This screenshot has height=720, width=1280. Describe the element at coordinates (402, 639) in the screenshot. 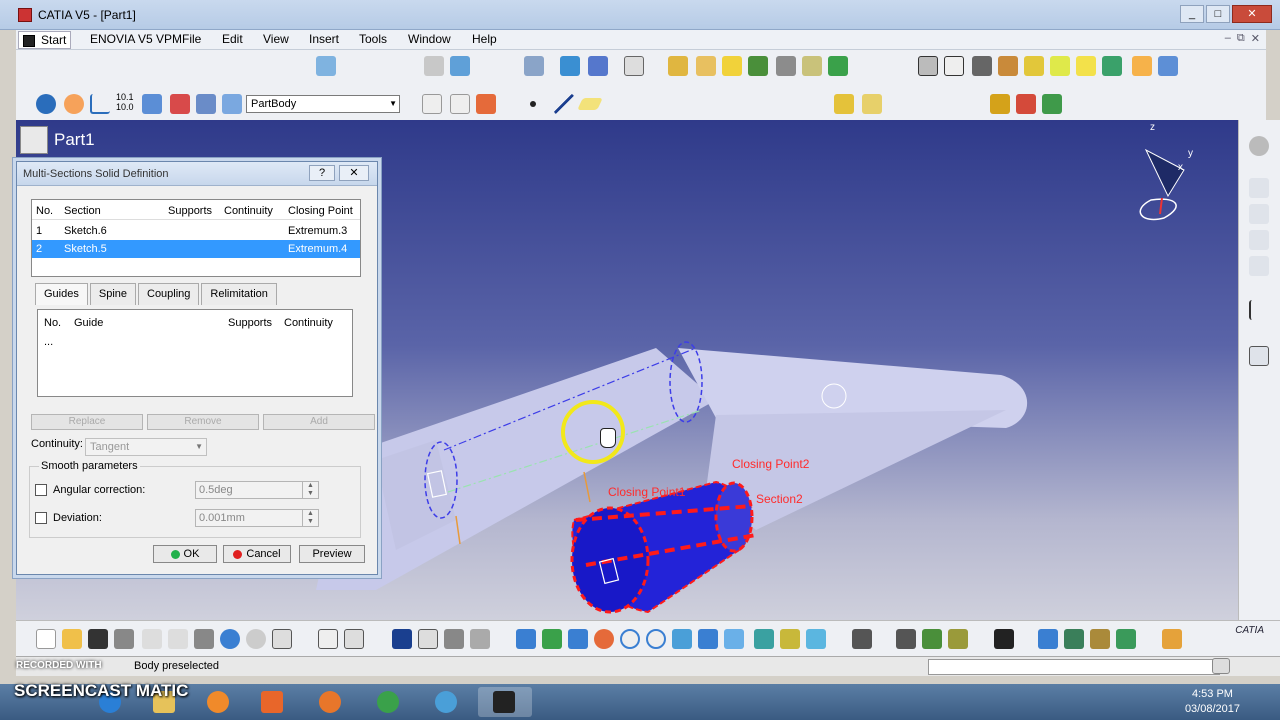

I see `table-icon` at that location.